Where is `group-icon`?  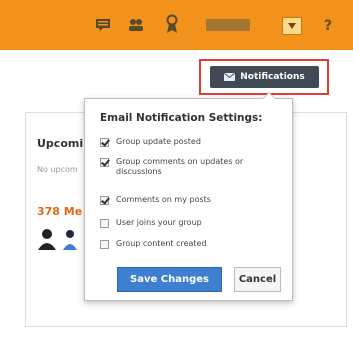 group-icon is located at coordinates (136, 25).